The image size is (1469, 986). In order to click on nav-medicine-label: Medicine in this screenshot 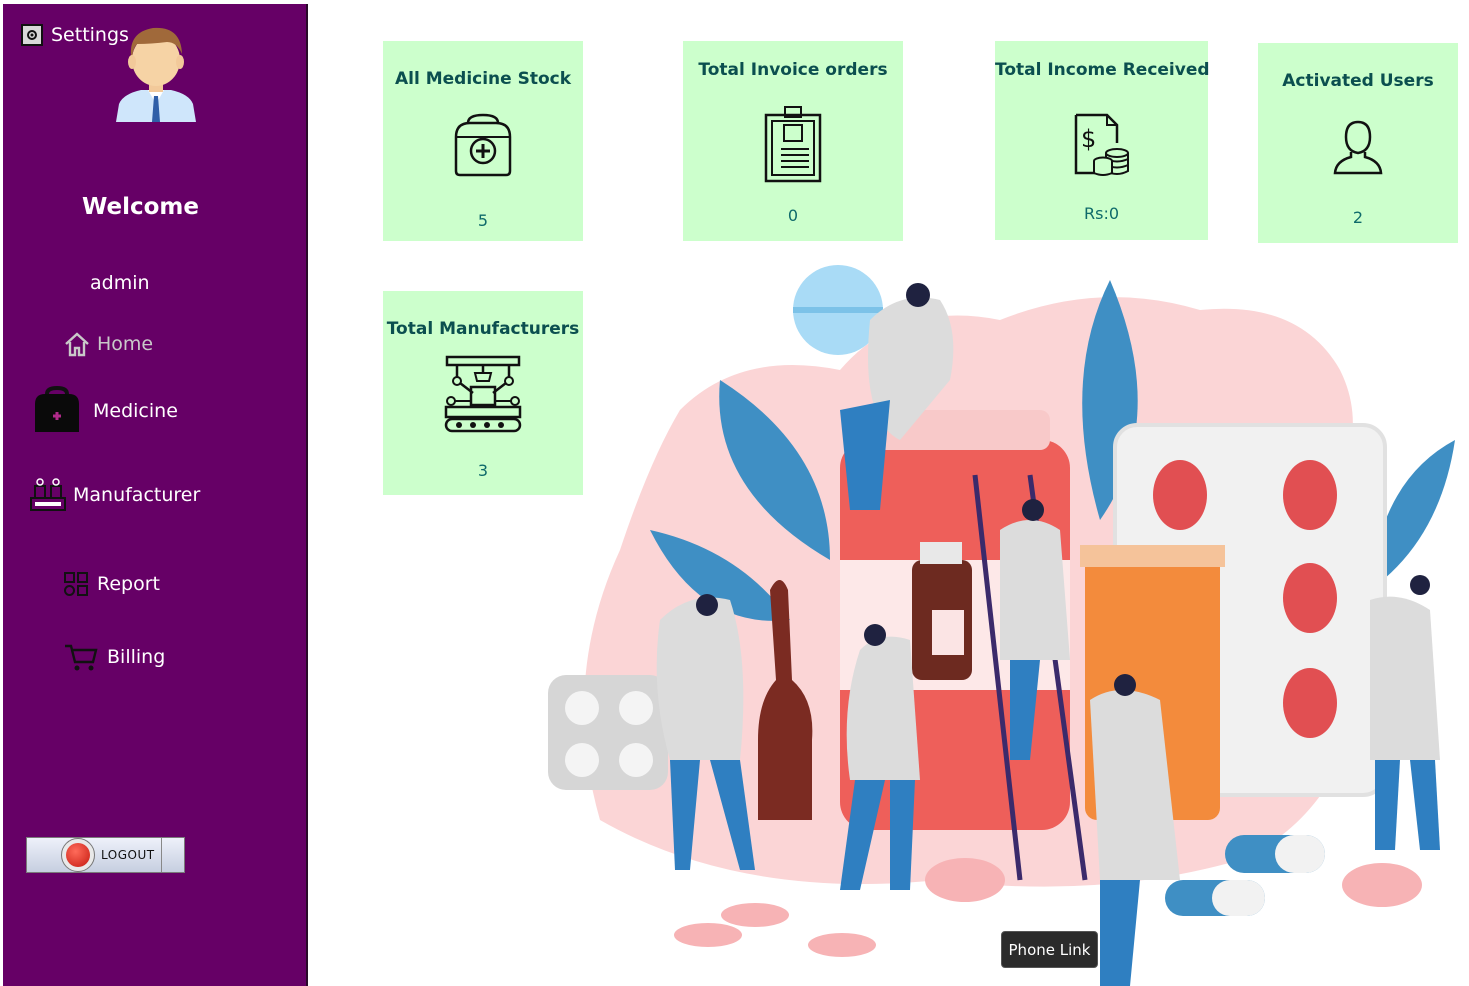, I will do `click(135, 411)`.